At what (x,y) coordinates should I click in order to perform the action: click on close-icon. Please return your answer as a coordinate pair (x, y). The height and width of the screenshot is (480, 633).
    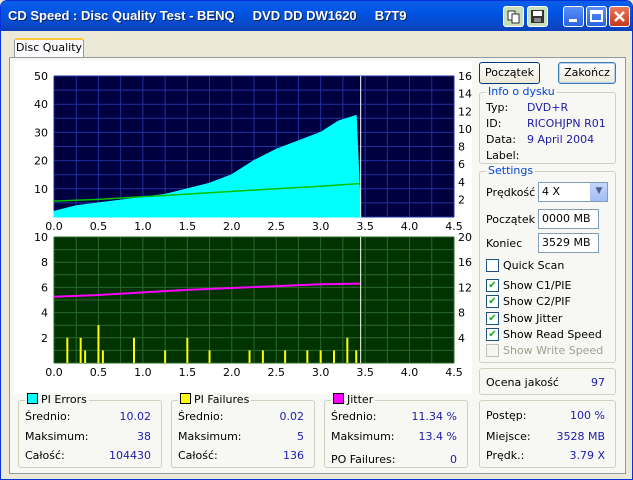
    Looking at the image, I should click on (619, 16).